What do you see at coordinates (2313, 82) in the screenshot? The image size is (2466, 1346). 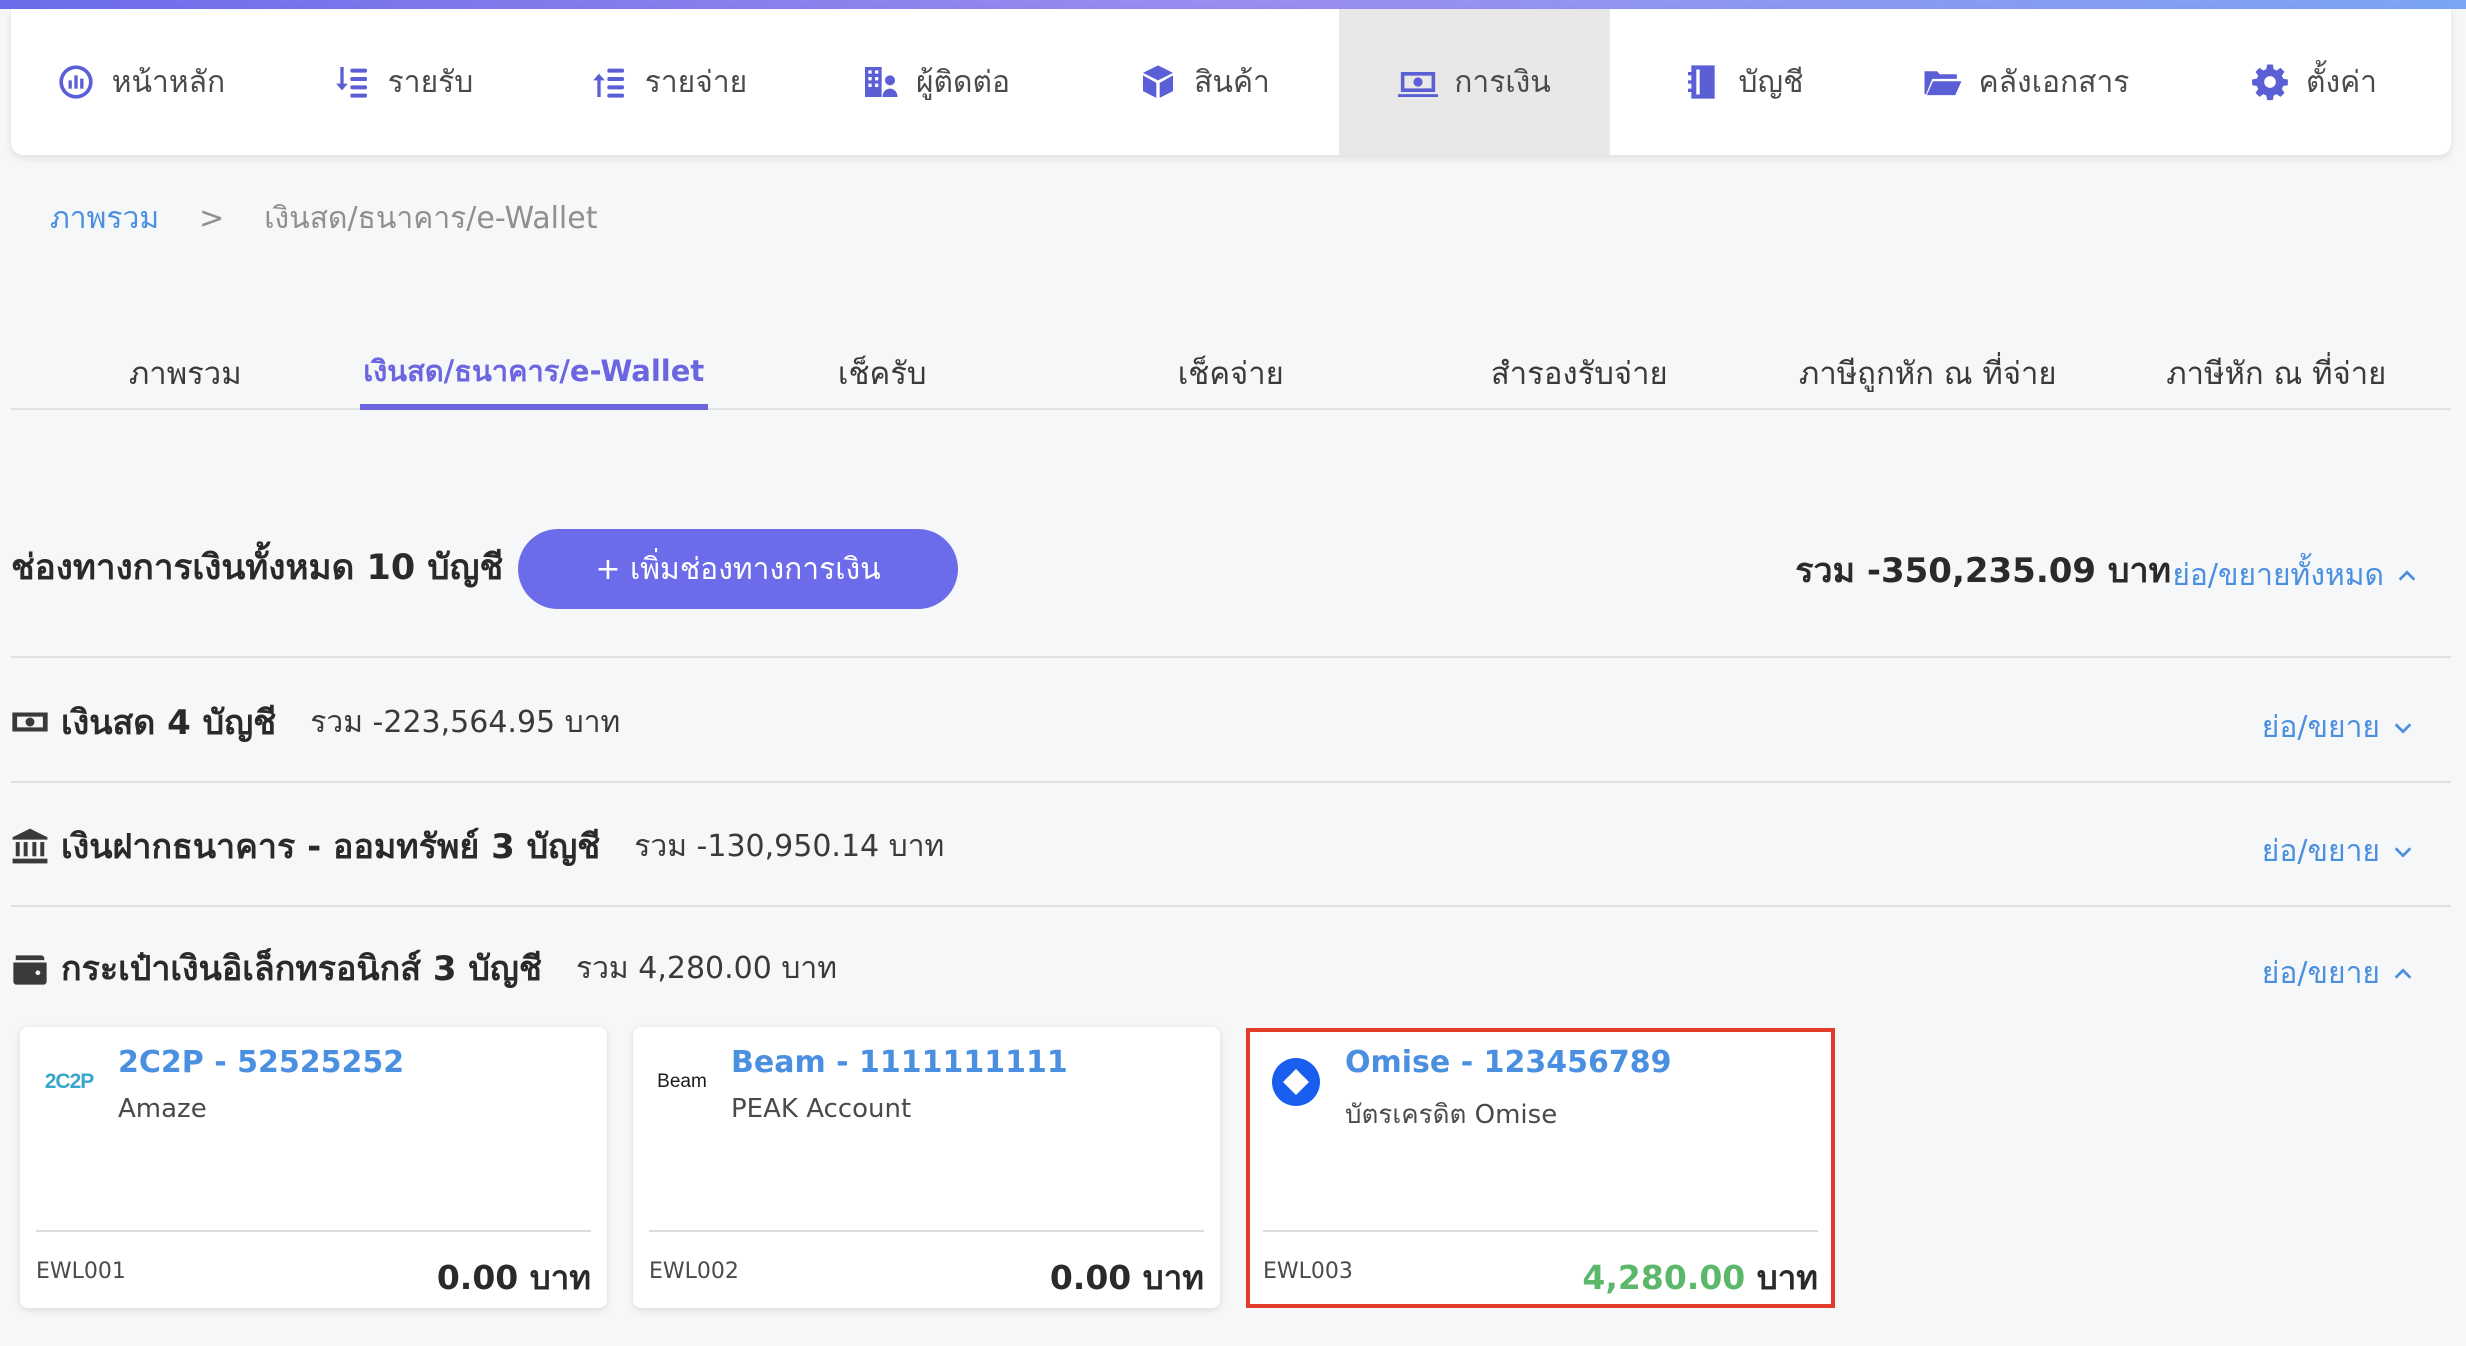 I see `nav-item-settings: ตั้งค่า` at bounding box center [2313, 82].